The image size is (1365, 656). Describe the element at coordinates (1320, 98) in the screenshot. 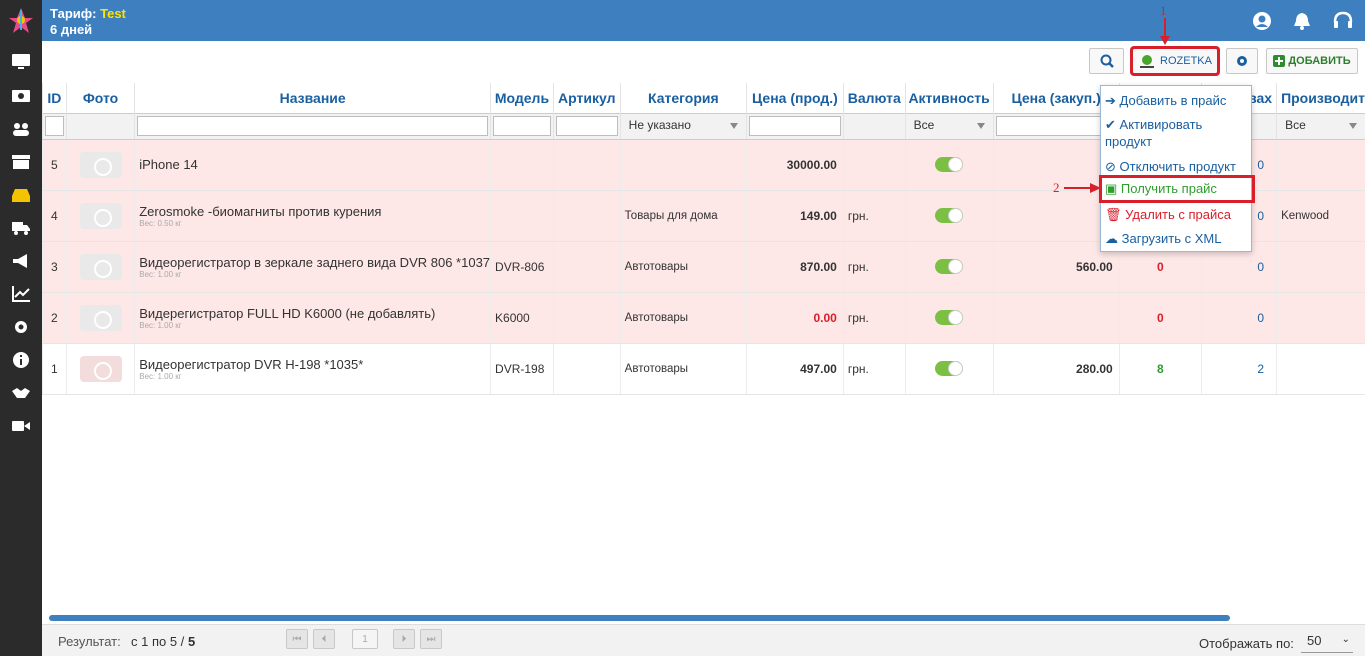

I see `col-manufacturer: Производит` at that location.